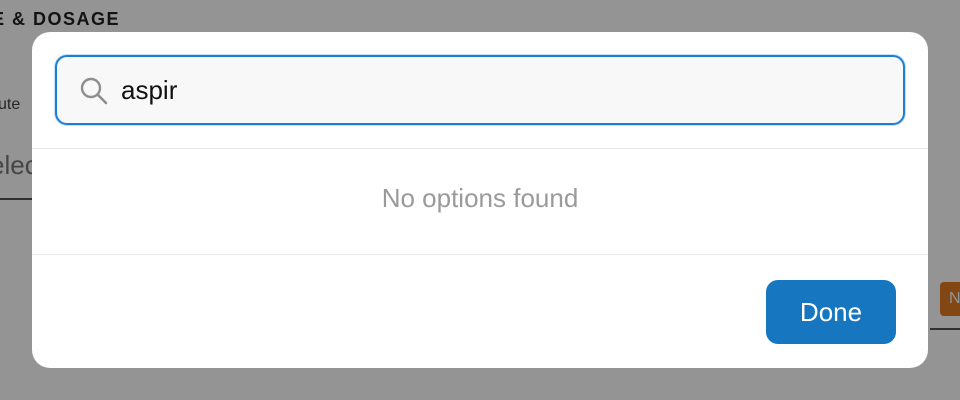  I want to click on search-input, so click(501, 90).